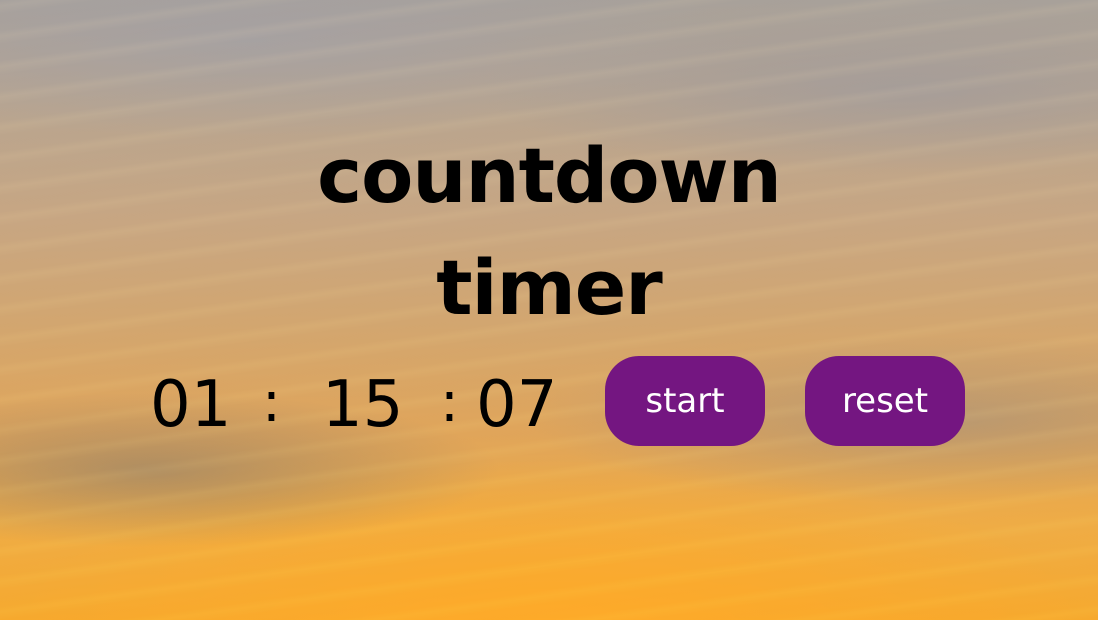  Describe the element at coordinates (517, 405) in the screenshot. I see `seconds-display: 07` at that location.